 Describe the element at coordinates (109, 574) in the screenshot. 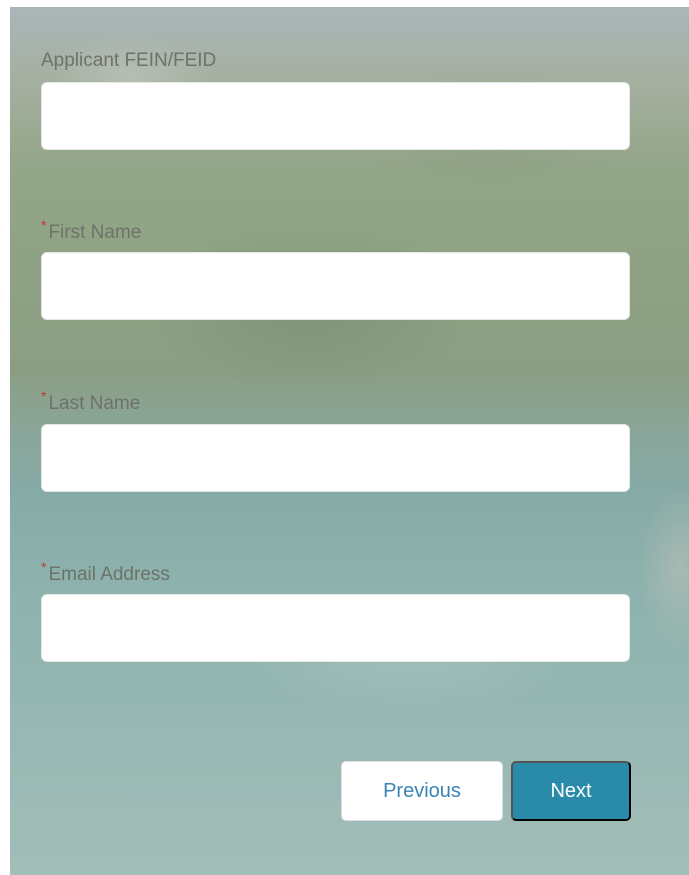

I see `email-label-text: Email Address` at that location.